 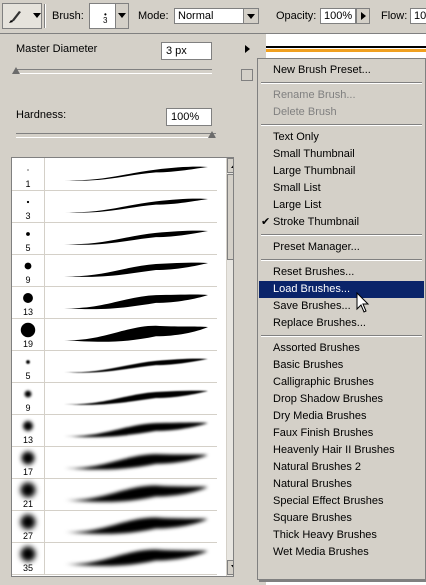 What do you see at coordinates (341, 137) in the screenshot?
I see `menu-item-text-only: Text Only` at bounding box center [341, 137].